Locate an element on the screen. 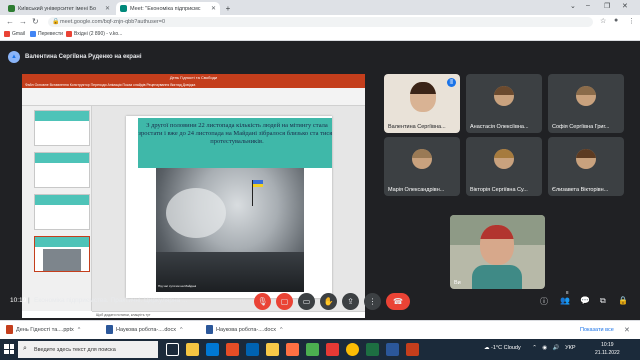  show-all-downloads-link: Показати все is located at coordinates (597, 330).